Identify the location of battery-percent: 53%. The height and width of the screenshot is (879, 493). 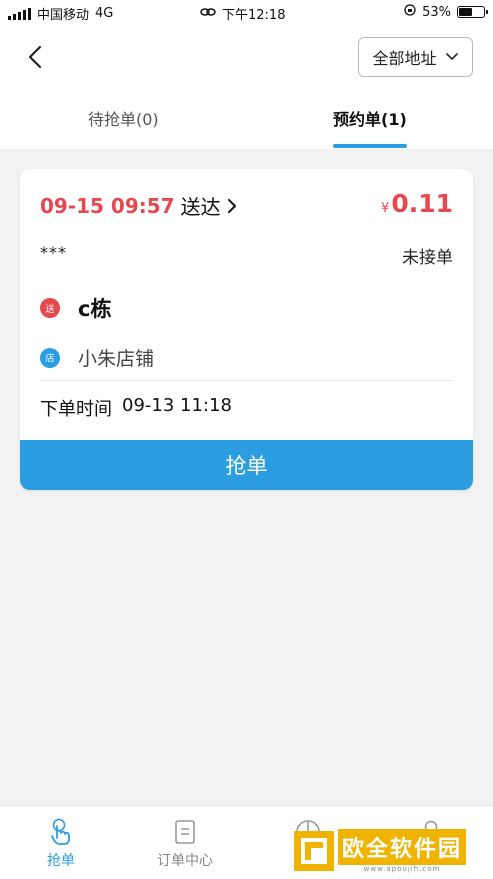
(436, 12).